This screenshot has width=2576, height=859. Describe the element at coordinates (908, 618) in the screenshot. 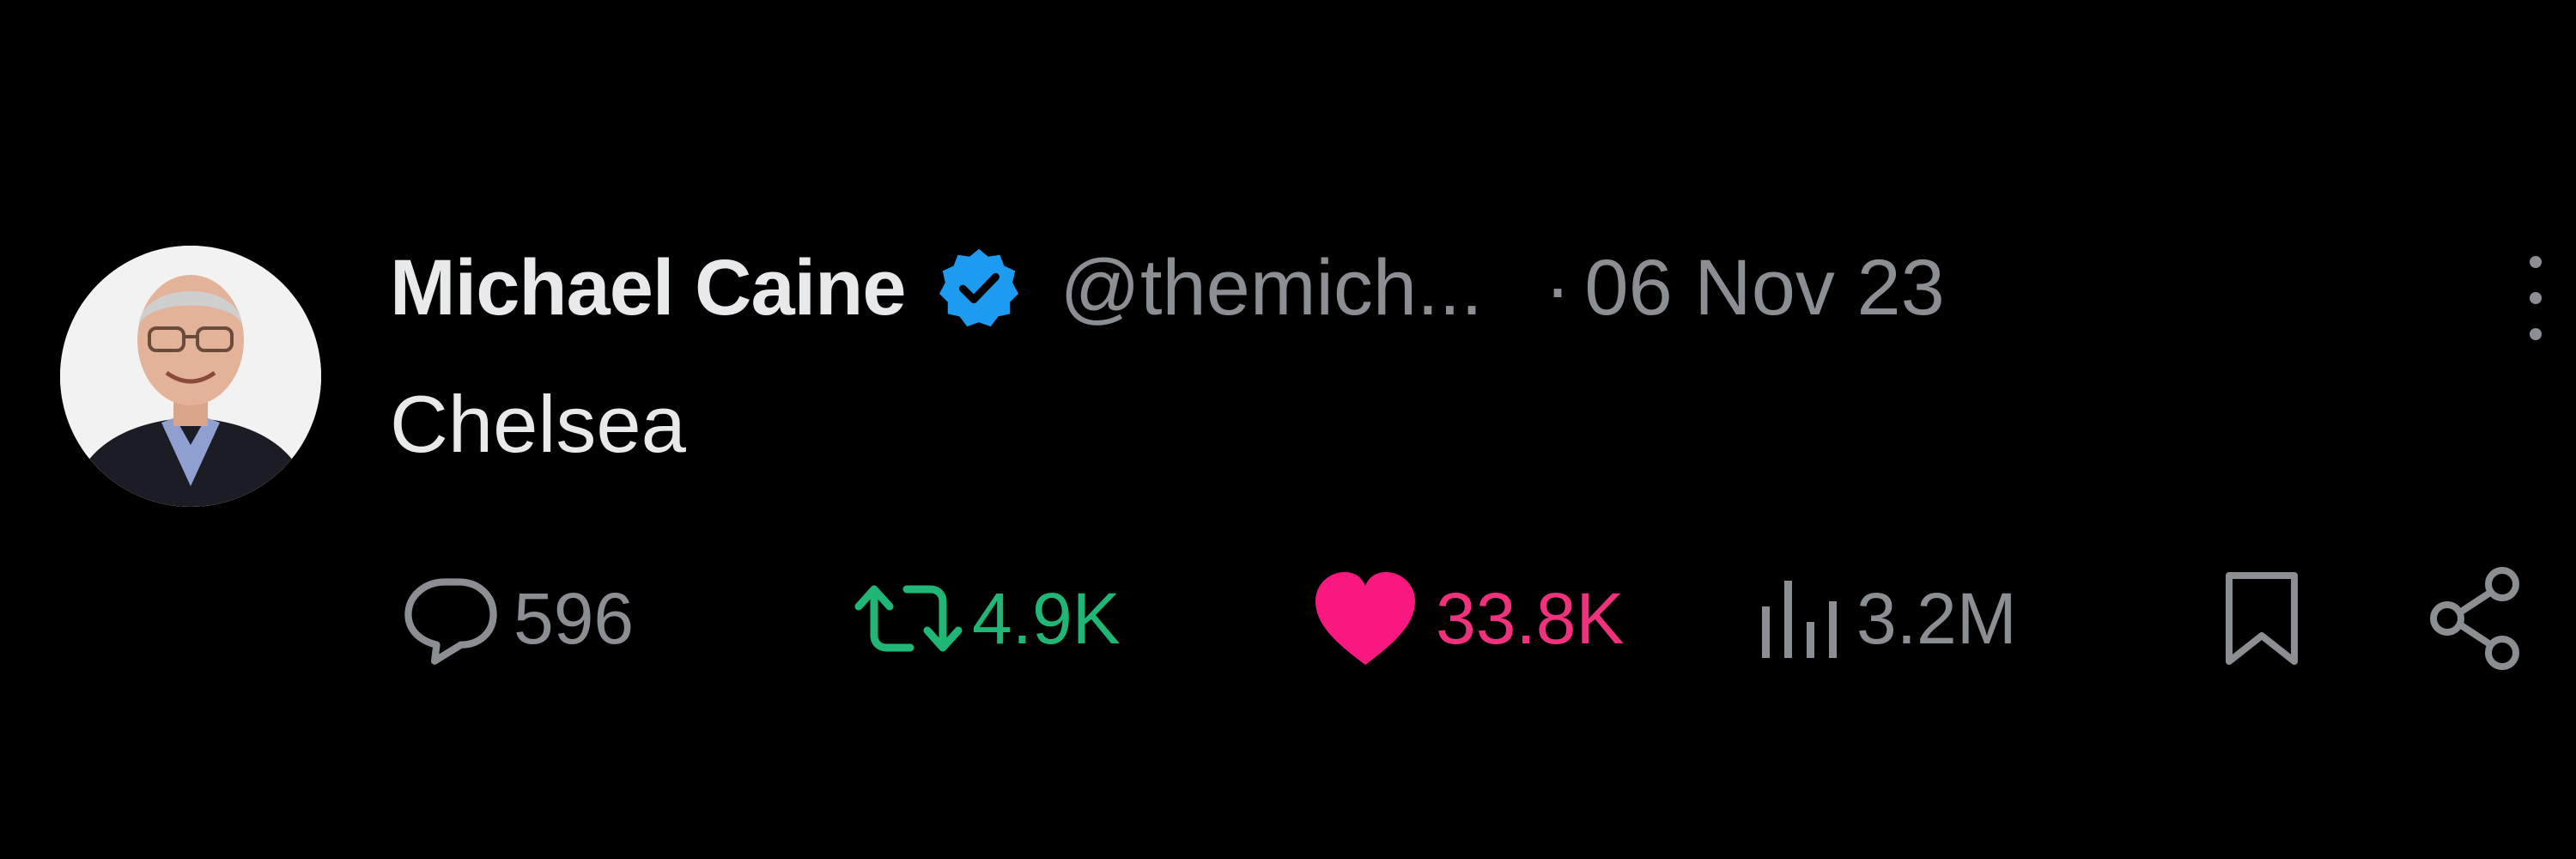

I see `repost-icon` at that location.